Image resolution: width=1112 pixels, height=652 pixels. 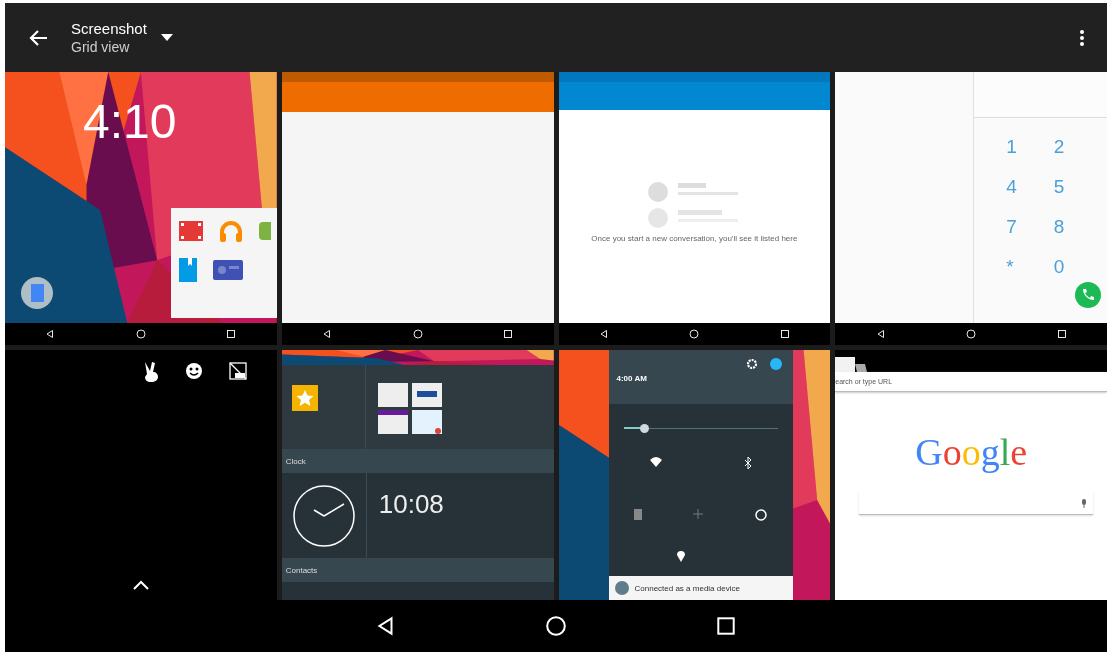 What do you see at coordinates (747, 463) in the screenshot?
I see `bluetooth-icon` at bounding box center [747, 463].